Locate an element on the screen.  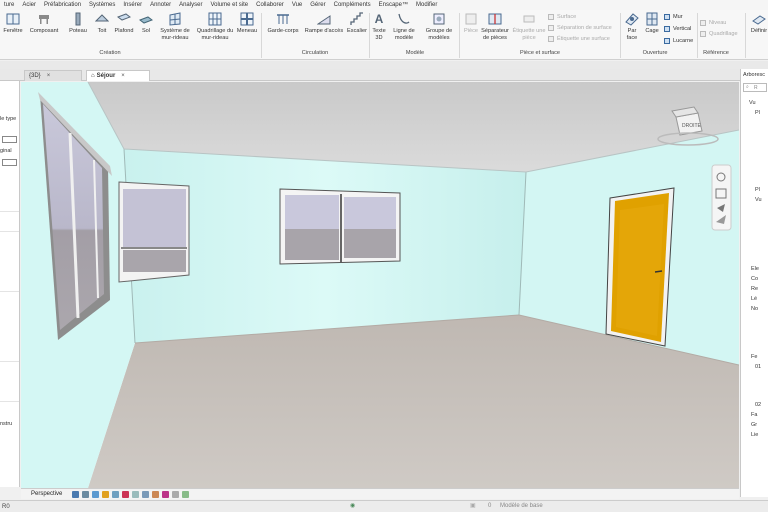
back-window-right is located at coordinates (340, 226).